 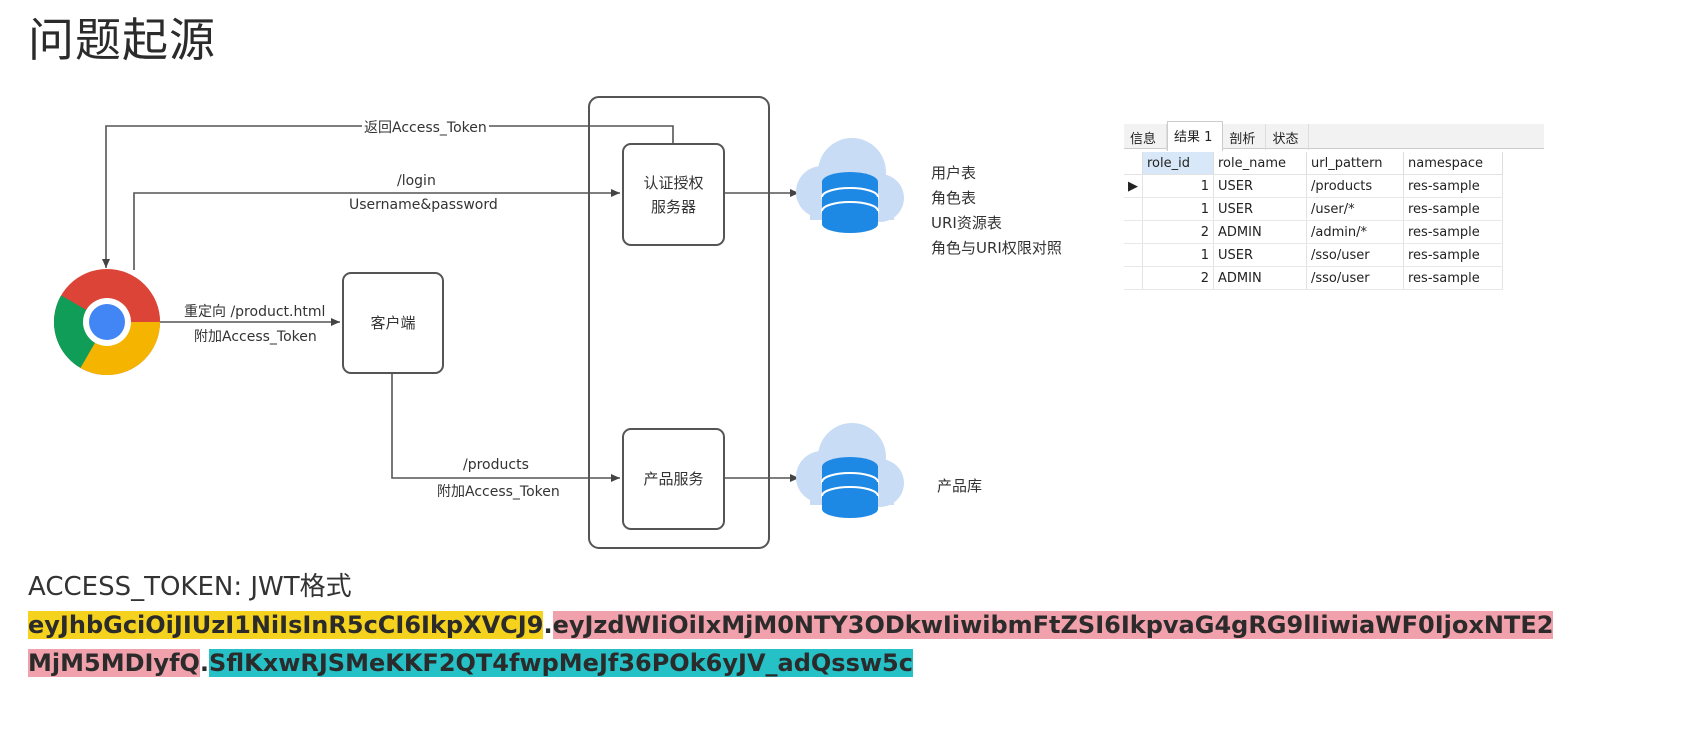 What do you see at coordinates (1133, 186) in the screenshot?
I see `row-selected-indicator: ▶` at bounding box center [1133, 186].